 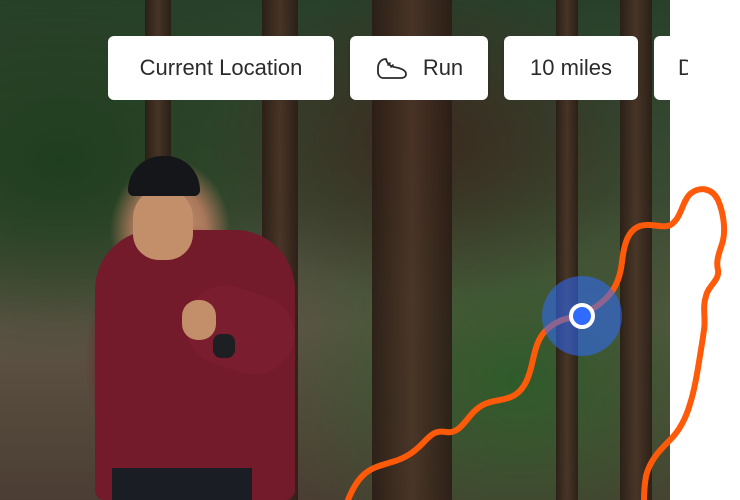 What do you see at coordinates (392, 68) in the screenshot?
I see `shoe-icon` at bounding box center [392, 68].